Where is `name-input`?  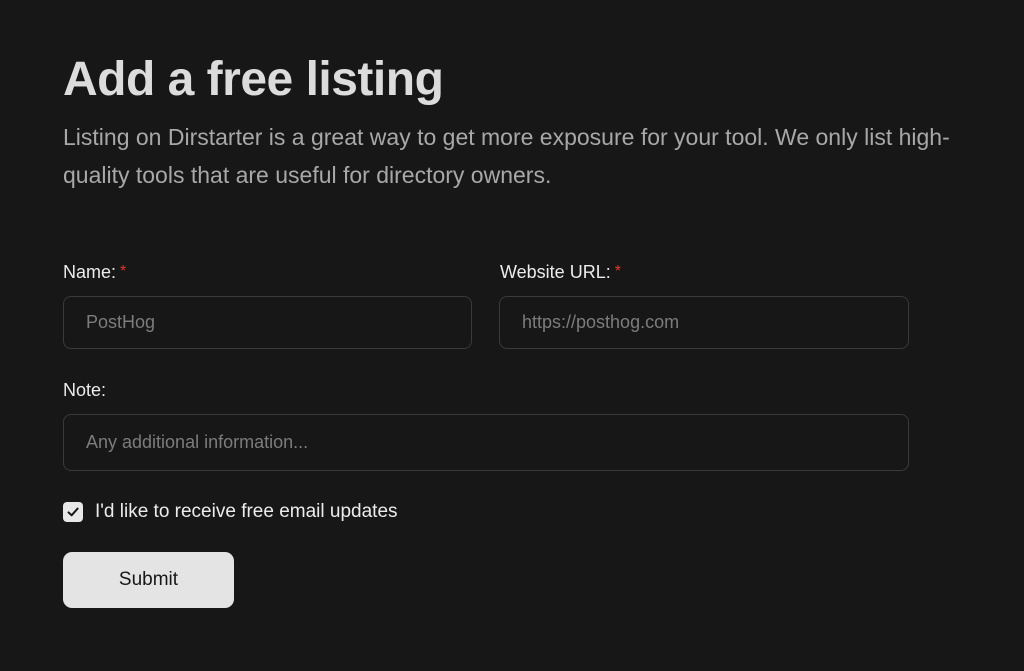 name-input is located at coordinates (267, 322).